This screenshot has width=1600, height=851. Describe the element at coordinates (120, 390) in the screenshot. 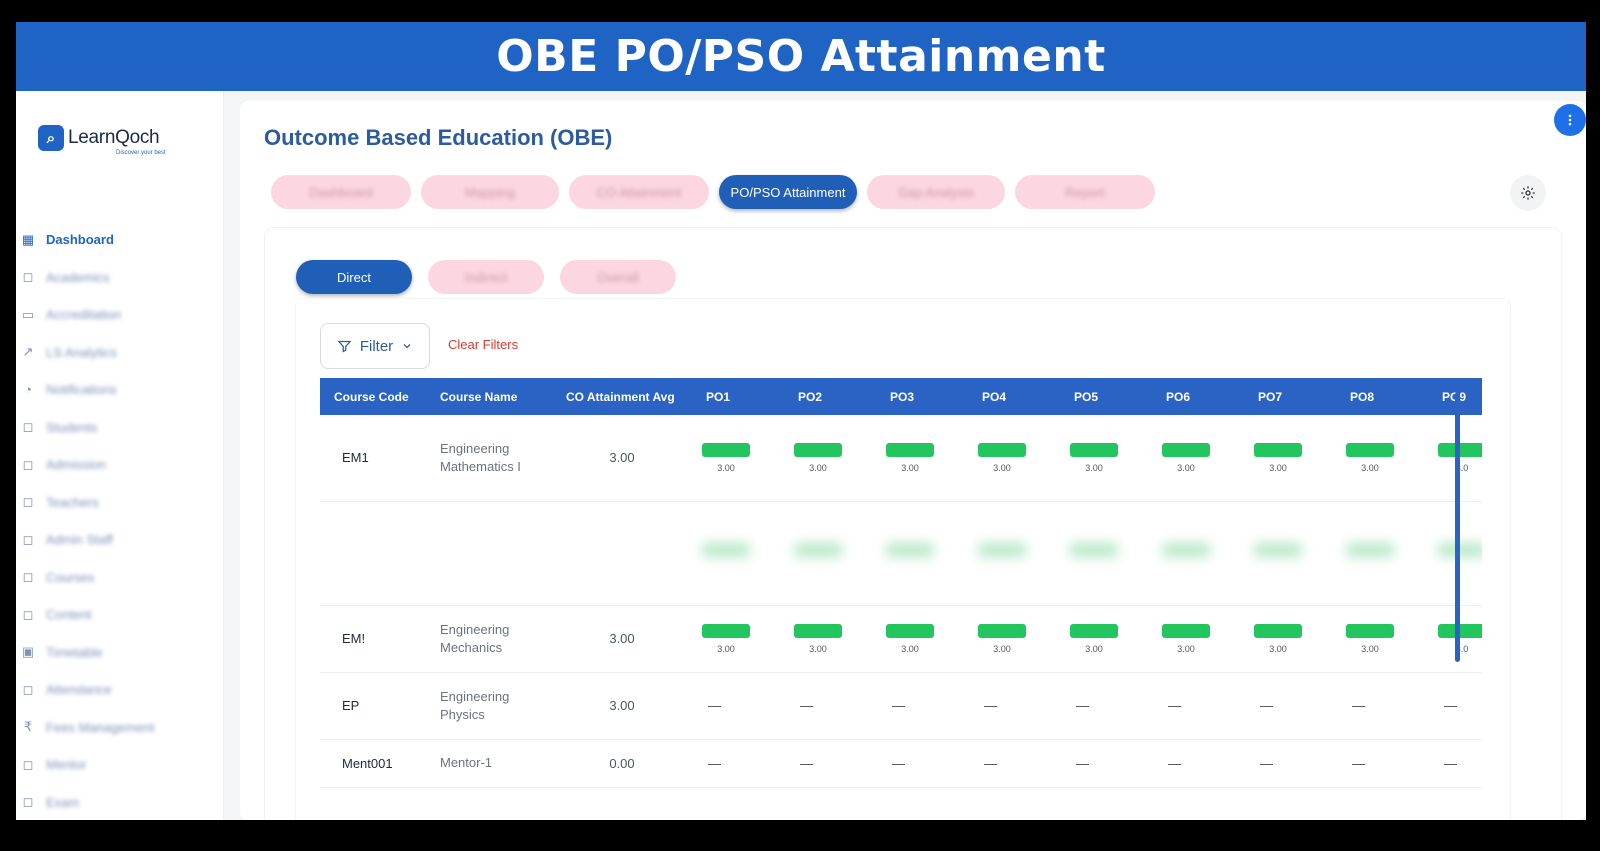

I see `sidebar-item-notifications: ◔ Notifications` at that location.